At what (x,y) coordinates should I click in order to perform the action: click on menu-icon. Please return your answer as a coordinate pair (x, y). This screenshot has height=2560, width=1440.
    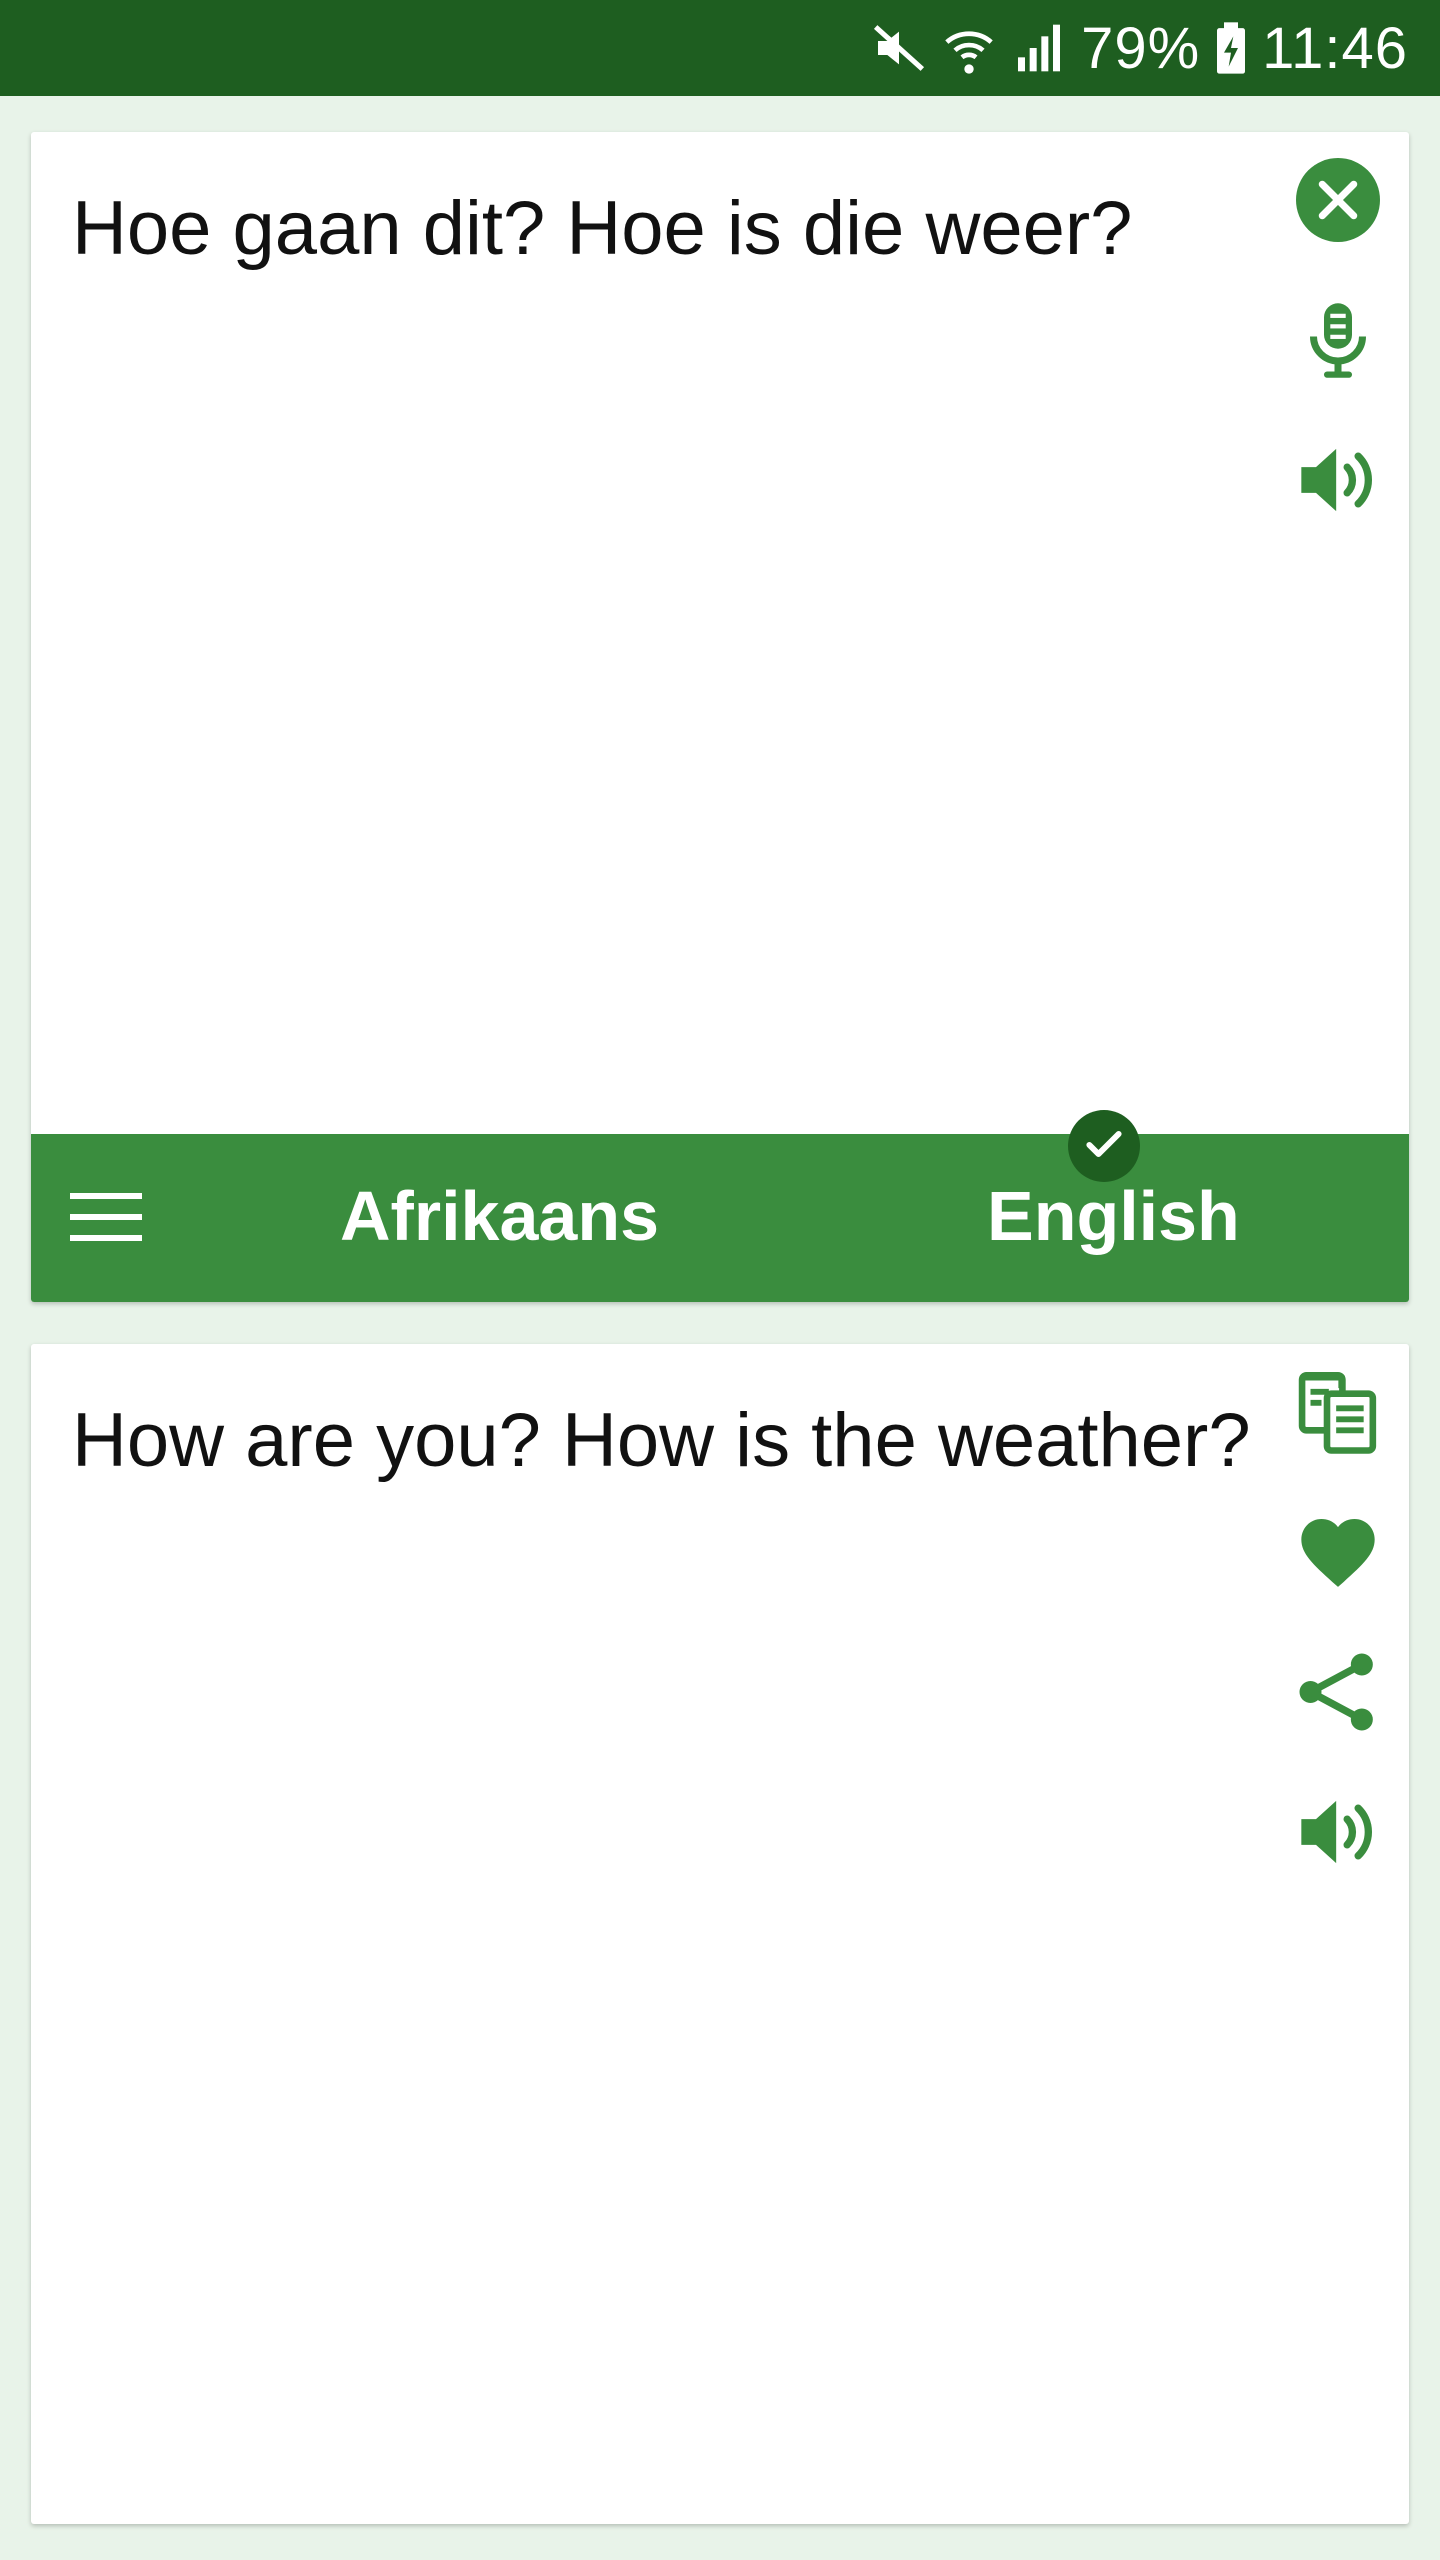
    Looking at the image, I should click on (106, 1219).